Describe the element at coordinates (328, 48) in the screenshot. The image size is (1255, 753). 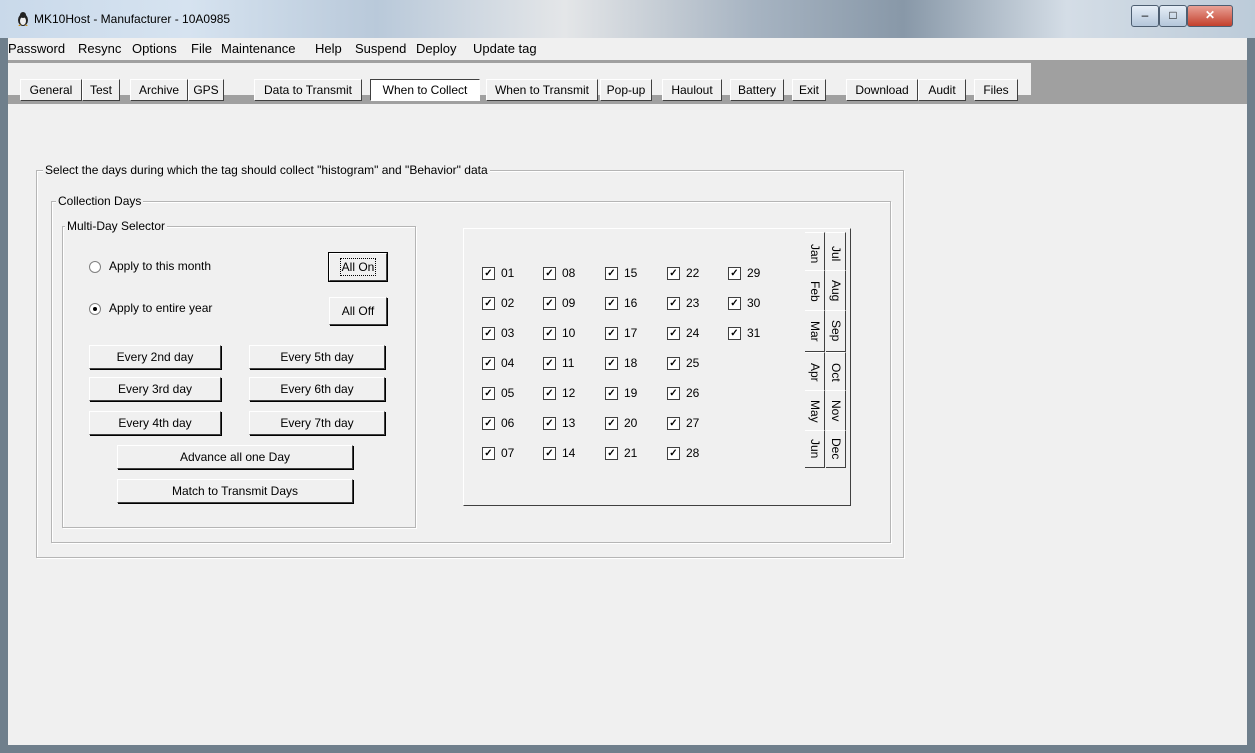
I see `menu-help: Help` at that location.